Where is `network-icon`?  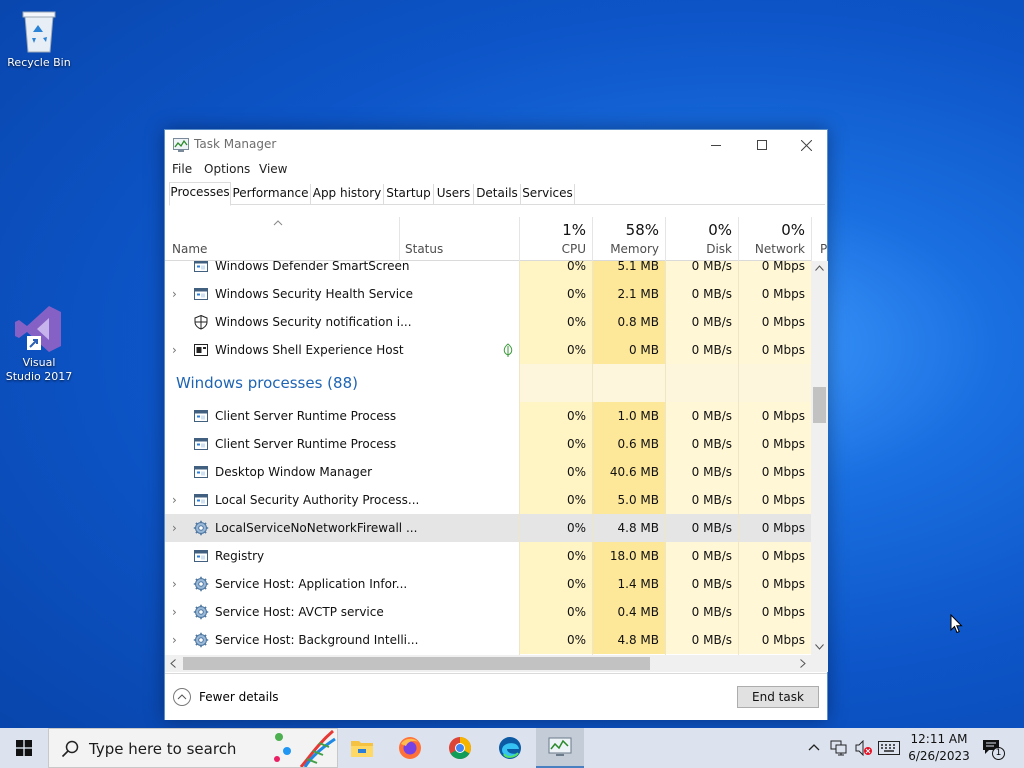
network-icon is located at coordinates (839, 748).